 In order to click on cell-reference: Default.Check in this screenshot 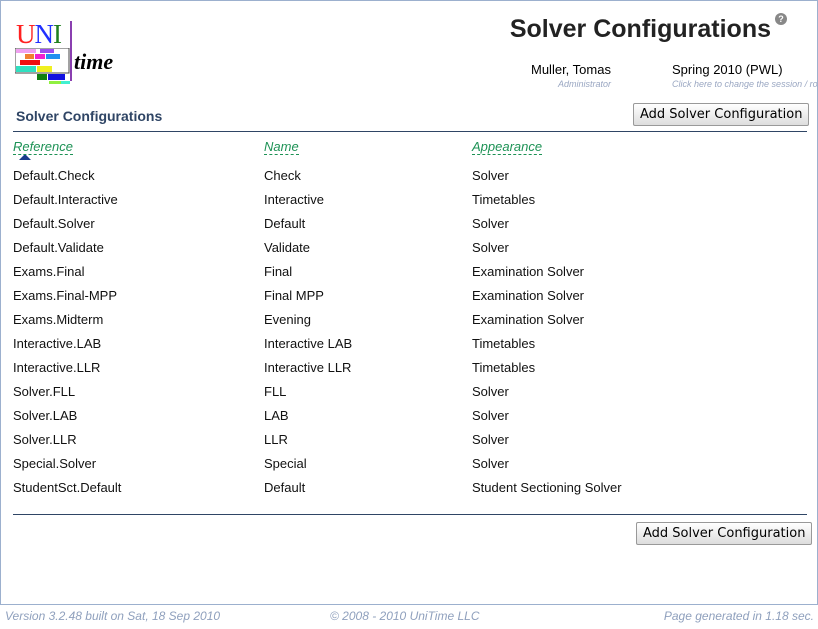, I will do `click(138, 175)`.